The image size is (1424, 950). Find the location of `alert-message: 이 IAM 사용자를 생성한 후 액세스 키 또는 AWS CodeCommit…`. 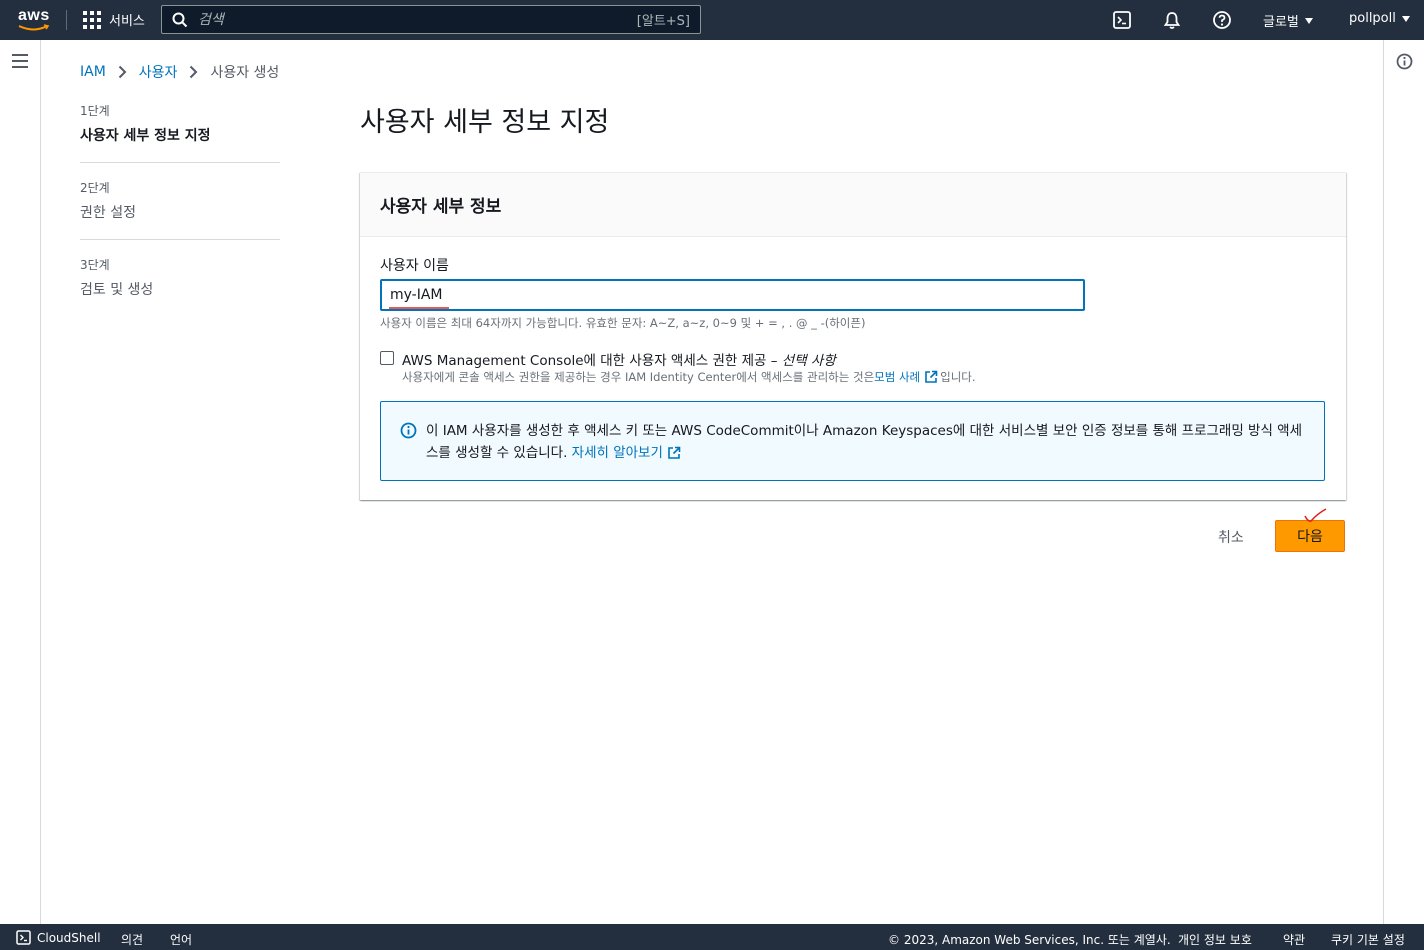

alert-message: 이 IAM 사용자를 생성한 후 액세스 키 또는 AWS CodeCommit… is located at coordinates (864, 442).